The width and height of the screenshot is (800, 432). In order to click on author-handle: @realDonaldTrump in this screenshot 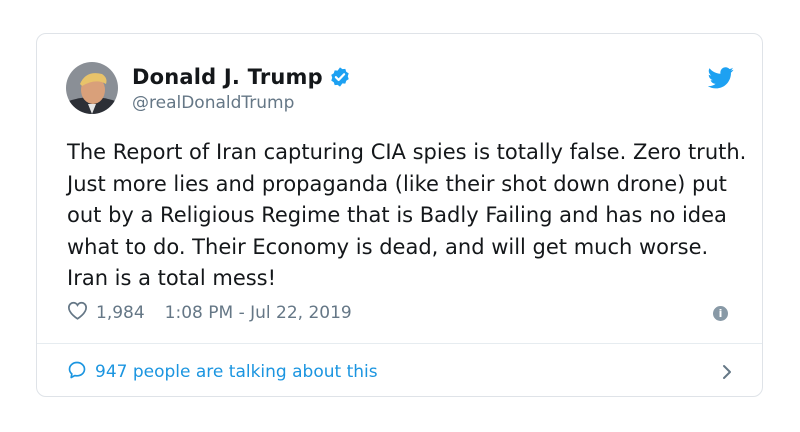, I will do `click(213, 103)`.